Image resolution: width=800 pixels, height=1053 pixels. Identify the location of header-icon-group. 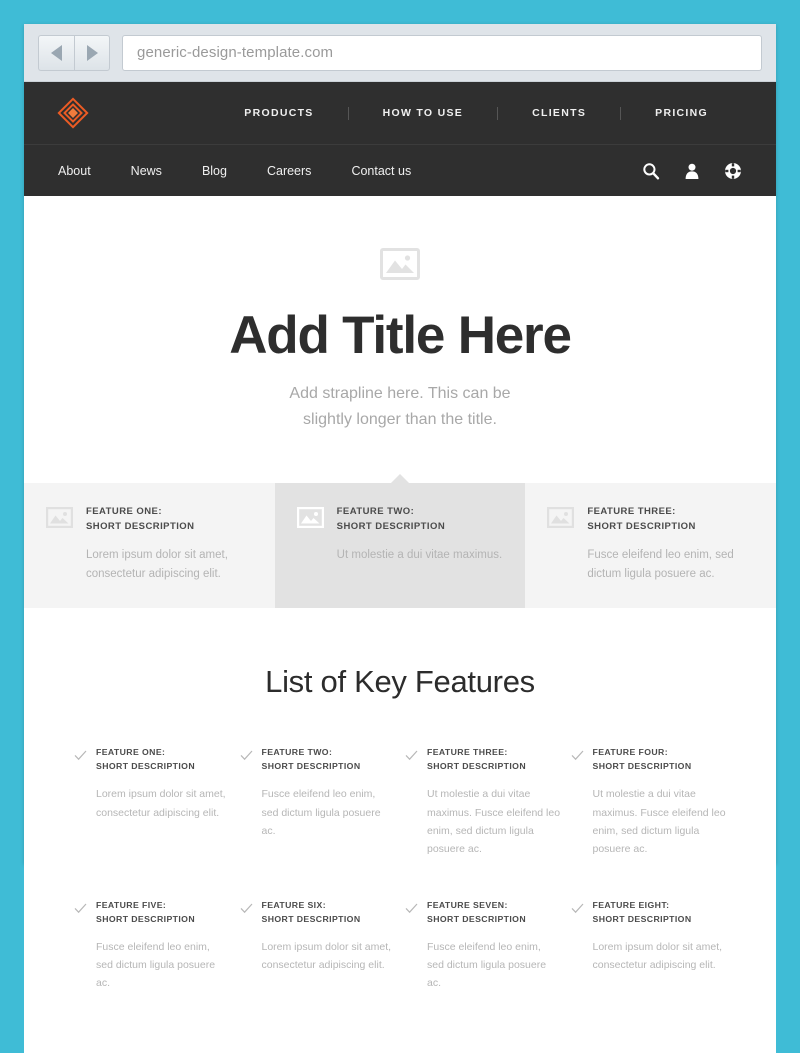
(692, 171).